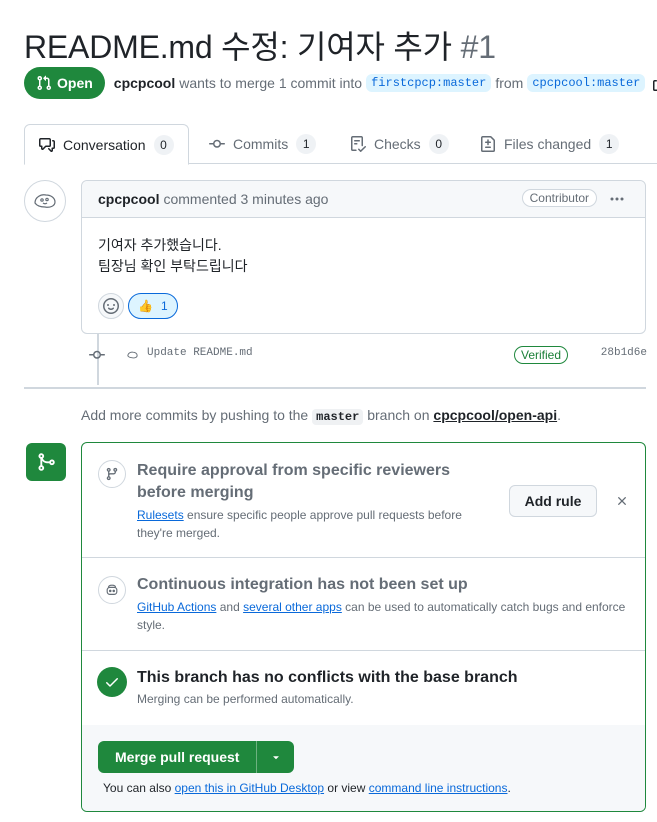 This screenshot has width=657, height=822. I want to click on merge-text: wants to merge 1 commit into, so click(271, 83).